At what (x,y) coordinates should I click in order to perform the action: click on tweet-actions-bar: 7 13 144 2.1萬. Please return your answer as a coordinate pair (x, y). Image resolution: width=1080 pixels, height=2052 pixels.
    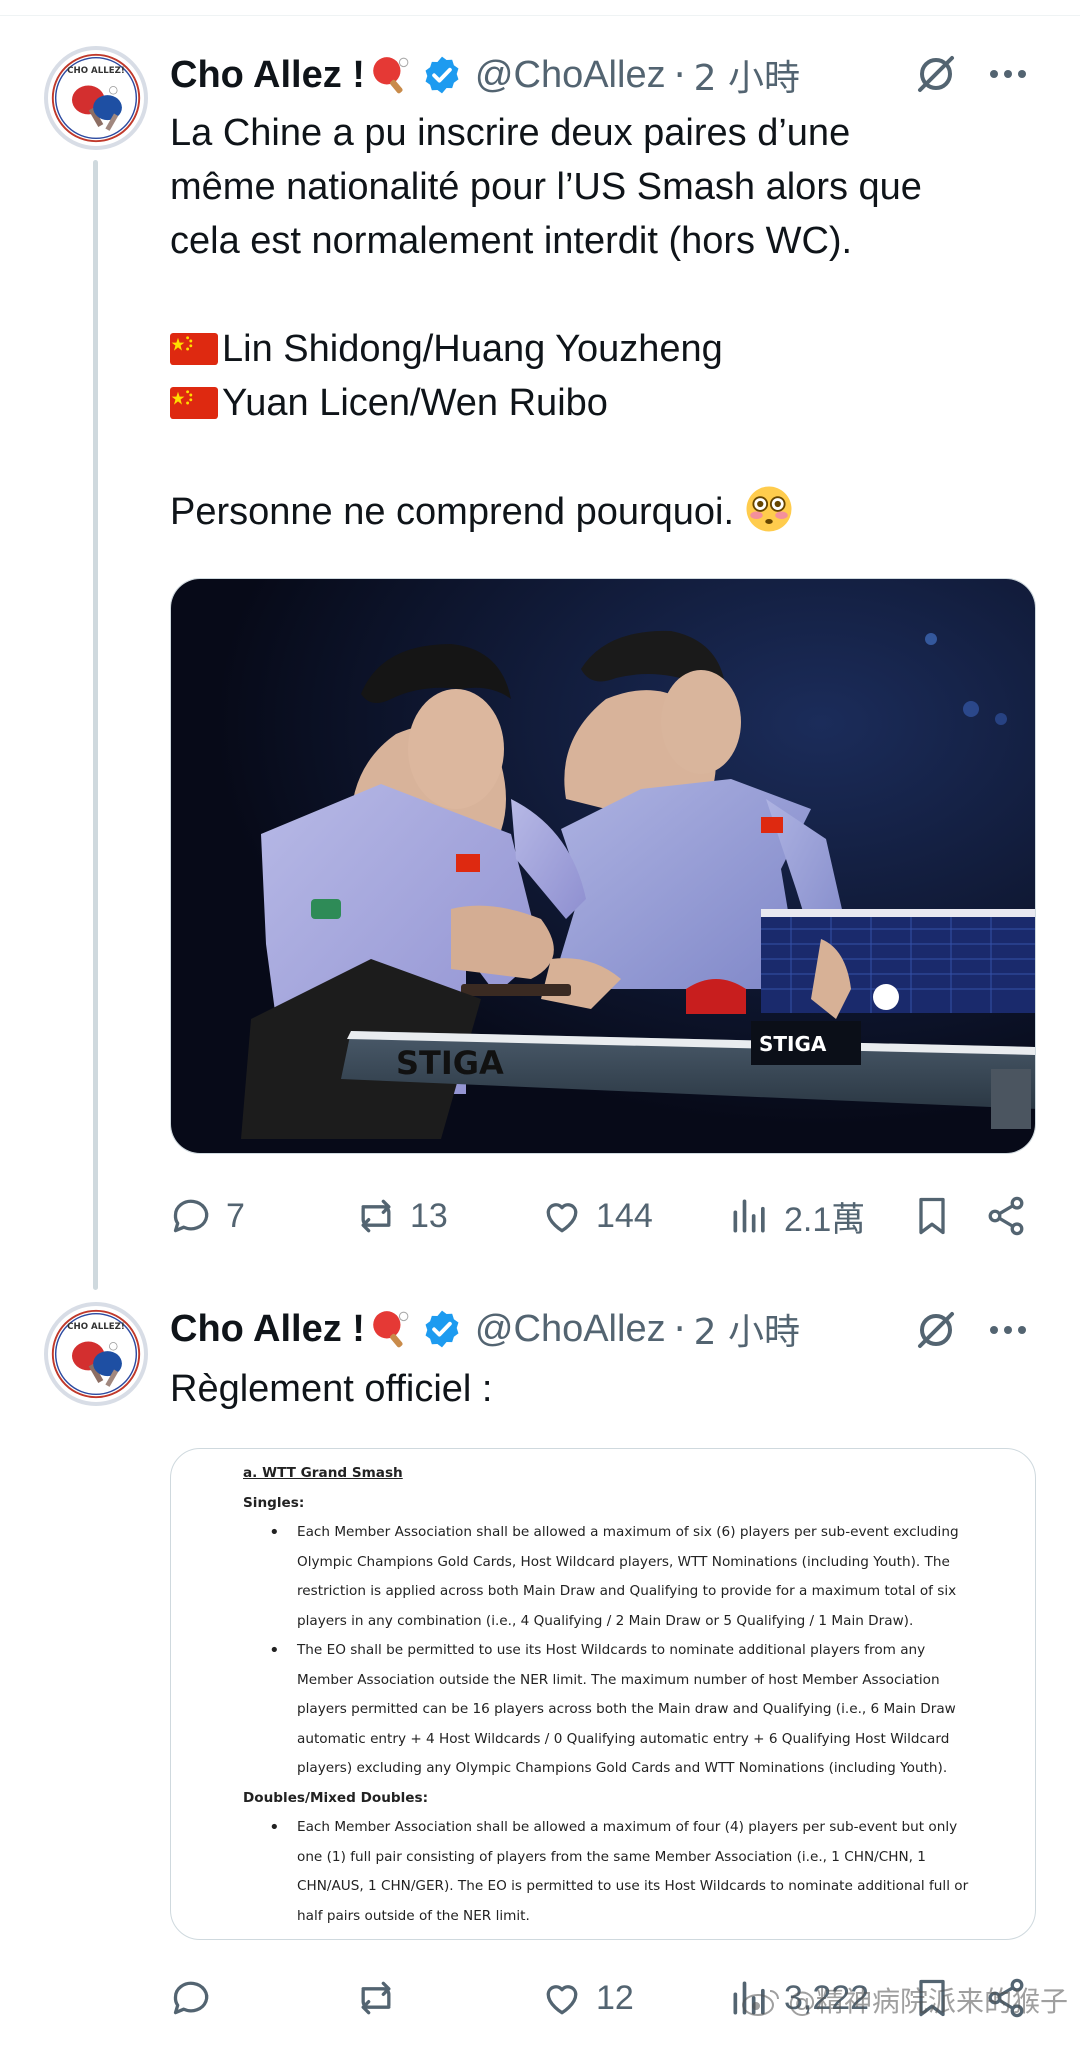
    Looking at the image, I should click on (603, 1216).